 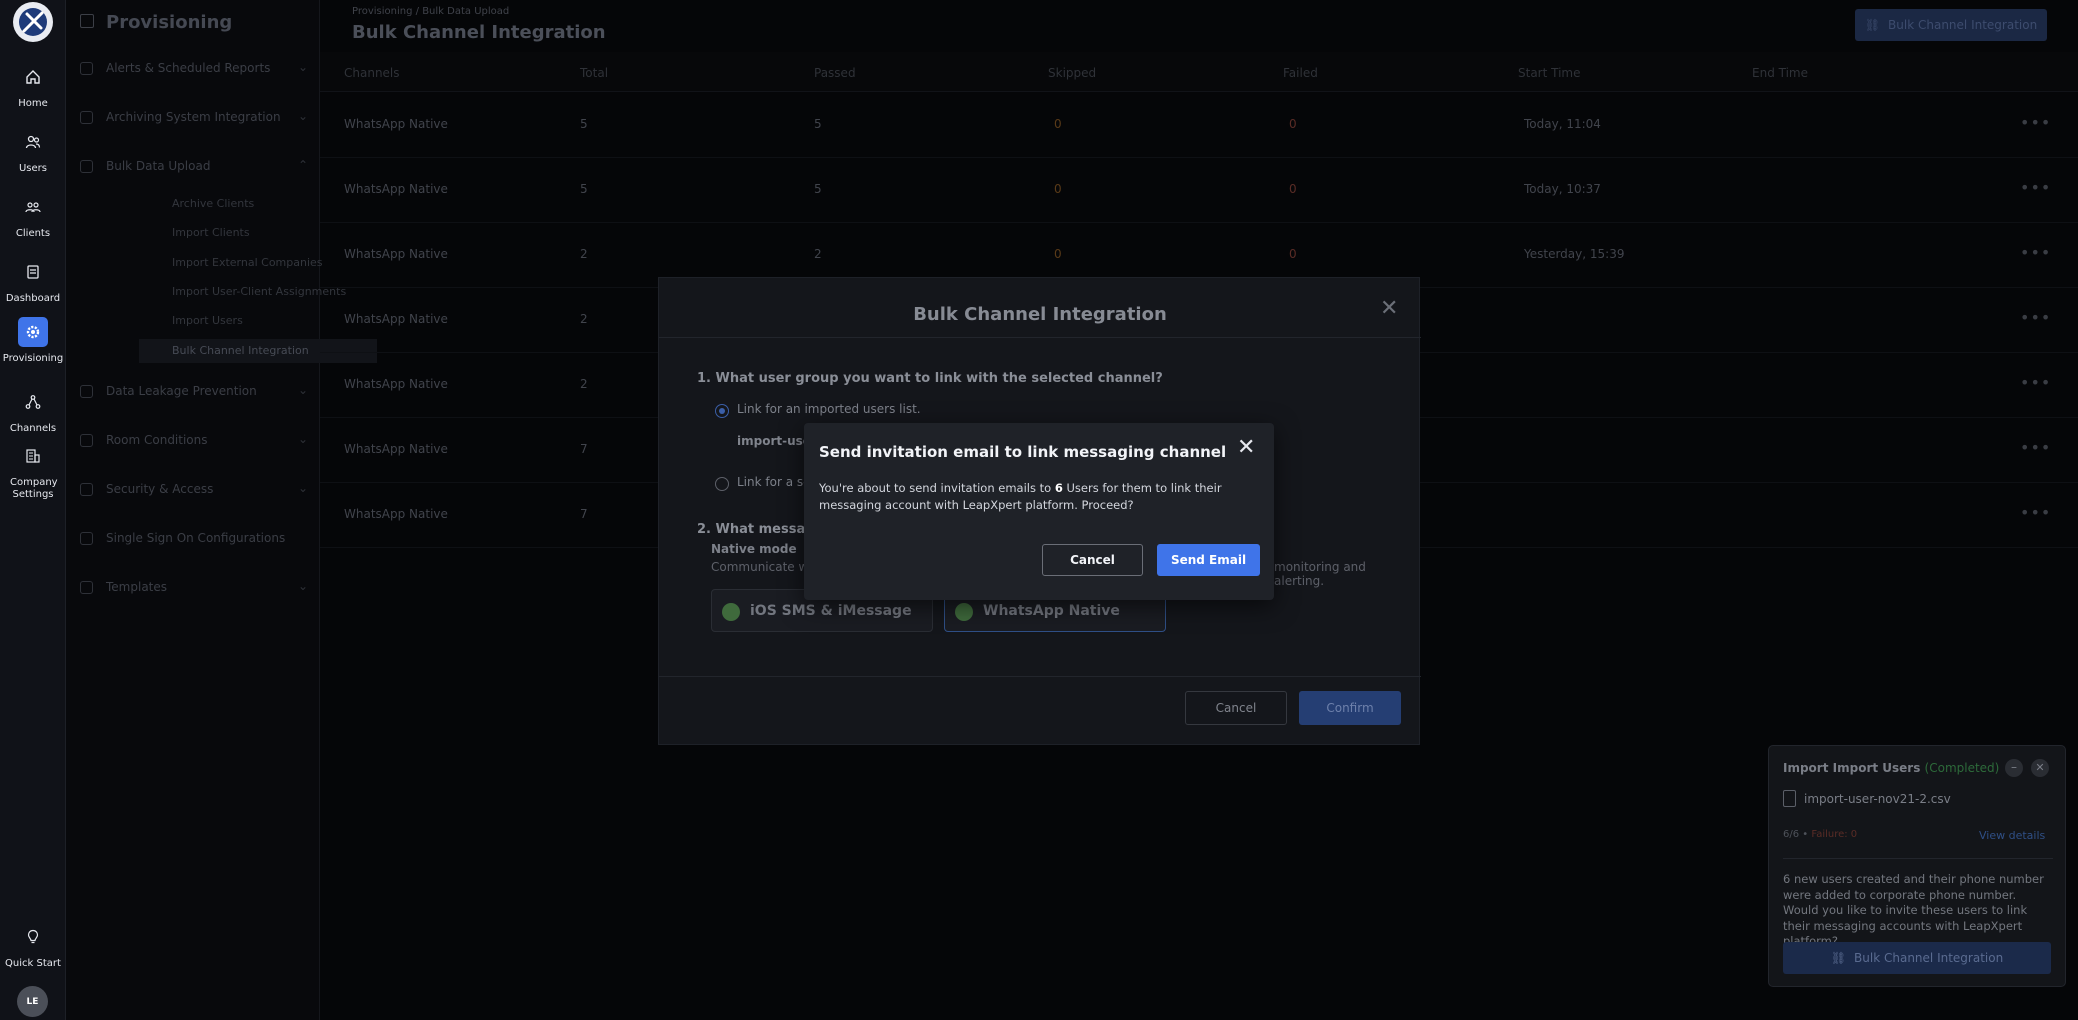 I want to click on sidebar-group-label: Data Leakage Prevention, so click(x=181, y=391).